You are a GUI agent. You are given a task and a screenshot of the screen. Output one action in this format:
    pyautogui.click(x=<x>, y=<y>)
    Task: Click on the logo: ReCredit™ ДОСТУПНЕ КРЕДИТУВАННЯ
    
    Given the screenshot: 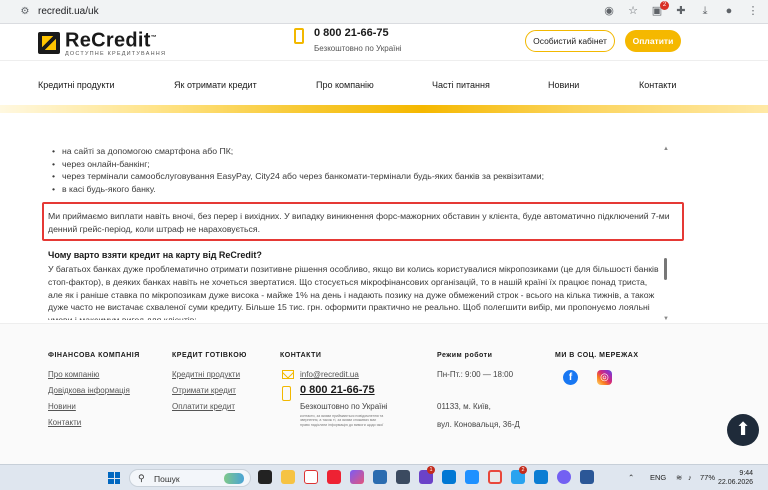 What is the action you would take?
    pyautogui.click(x=102, y=43)
    